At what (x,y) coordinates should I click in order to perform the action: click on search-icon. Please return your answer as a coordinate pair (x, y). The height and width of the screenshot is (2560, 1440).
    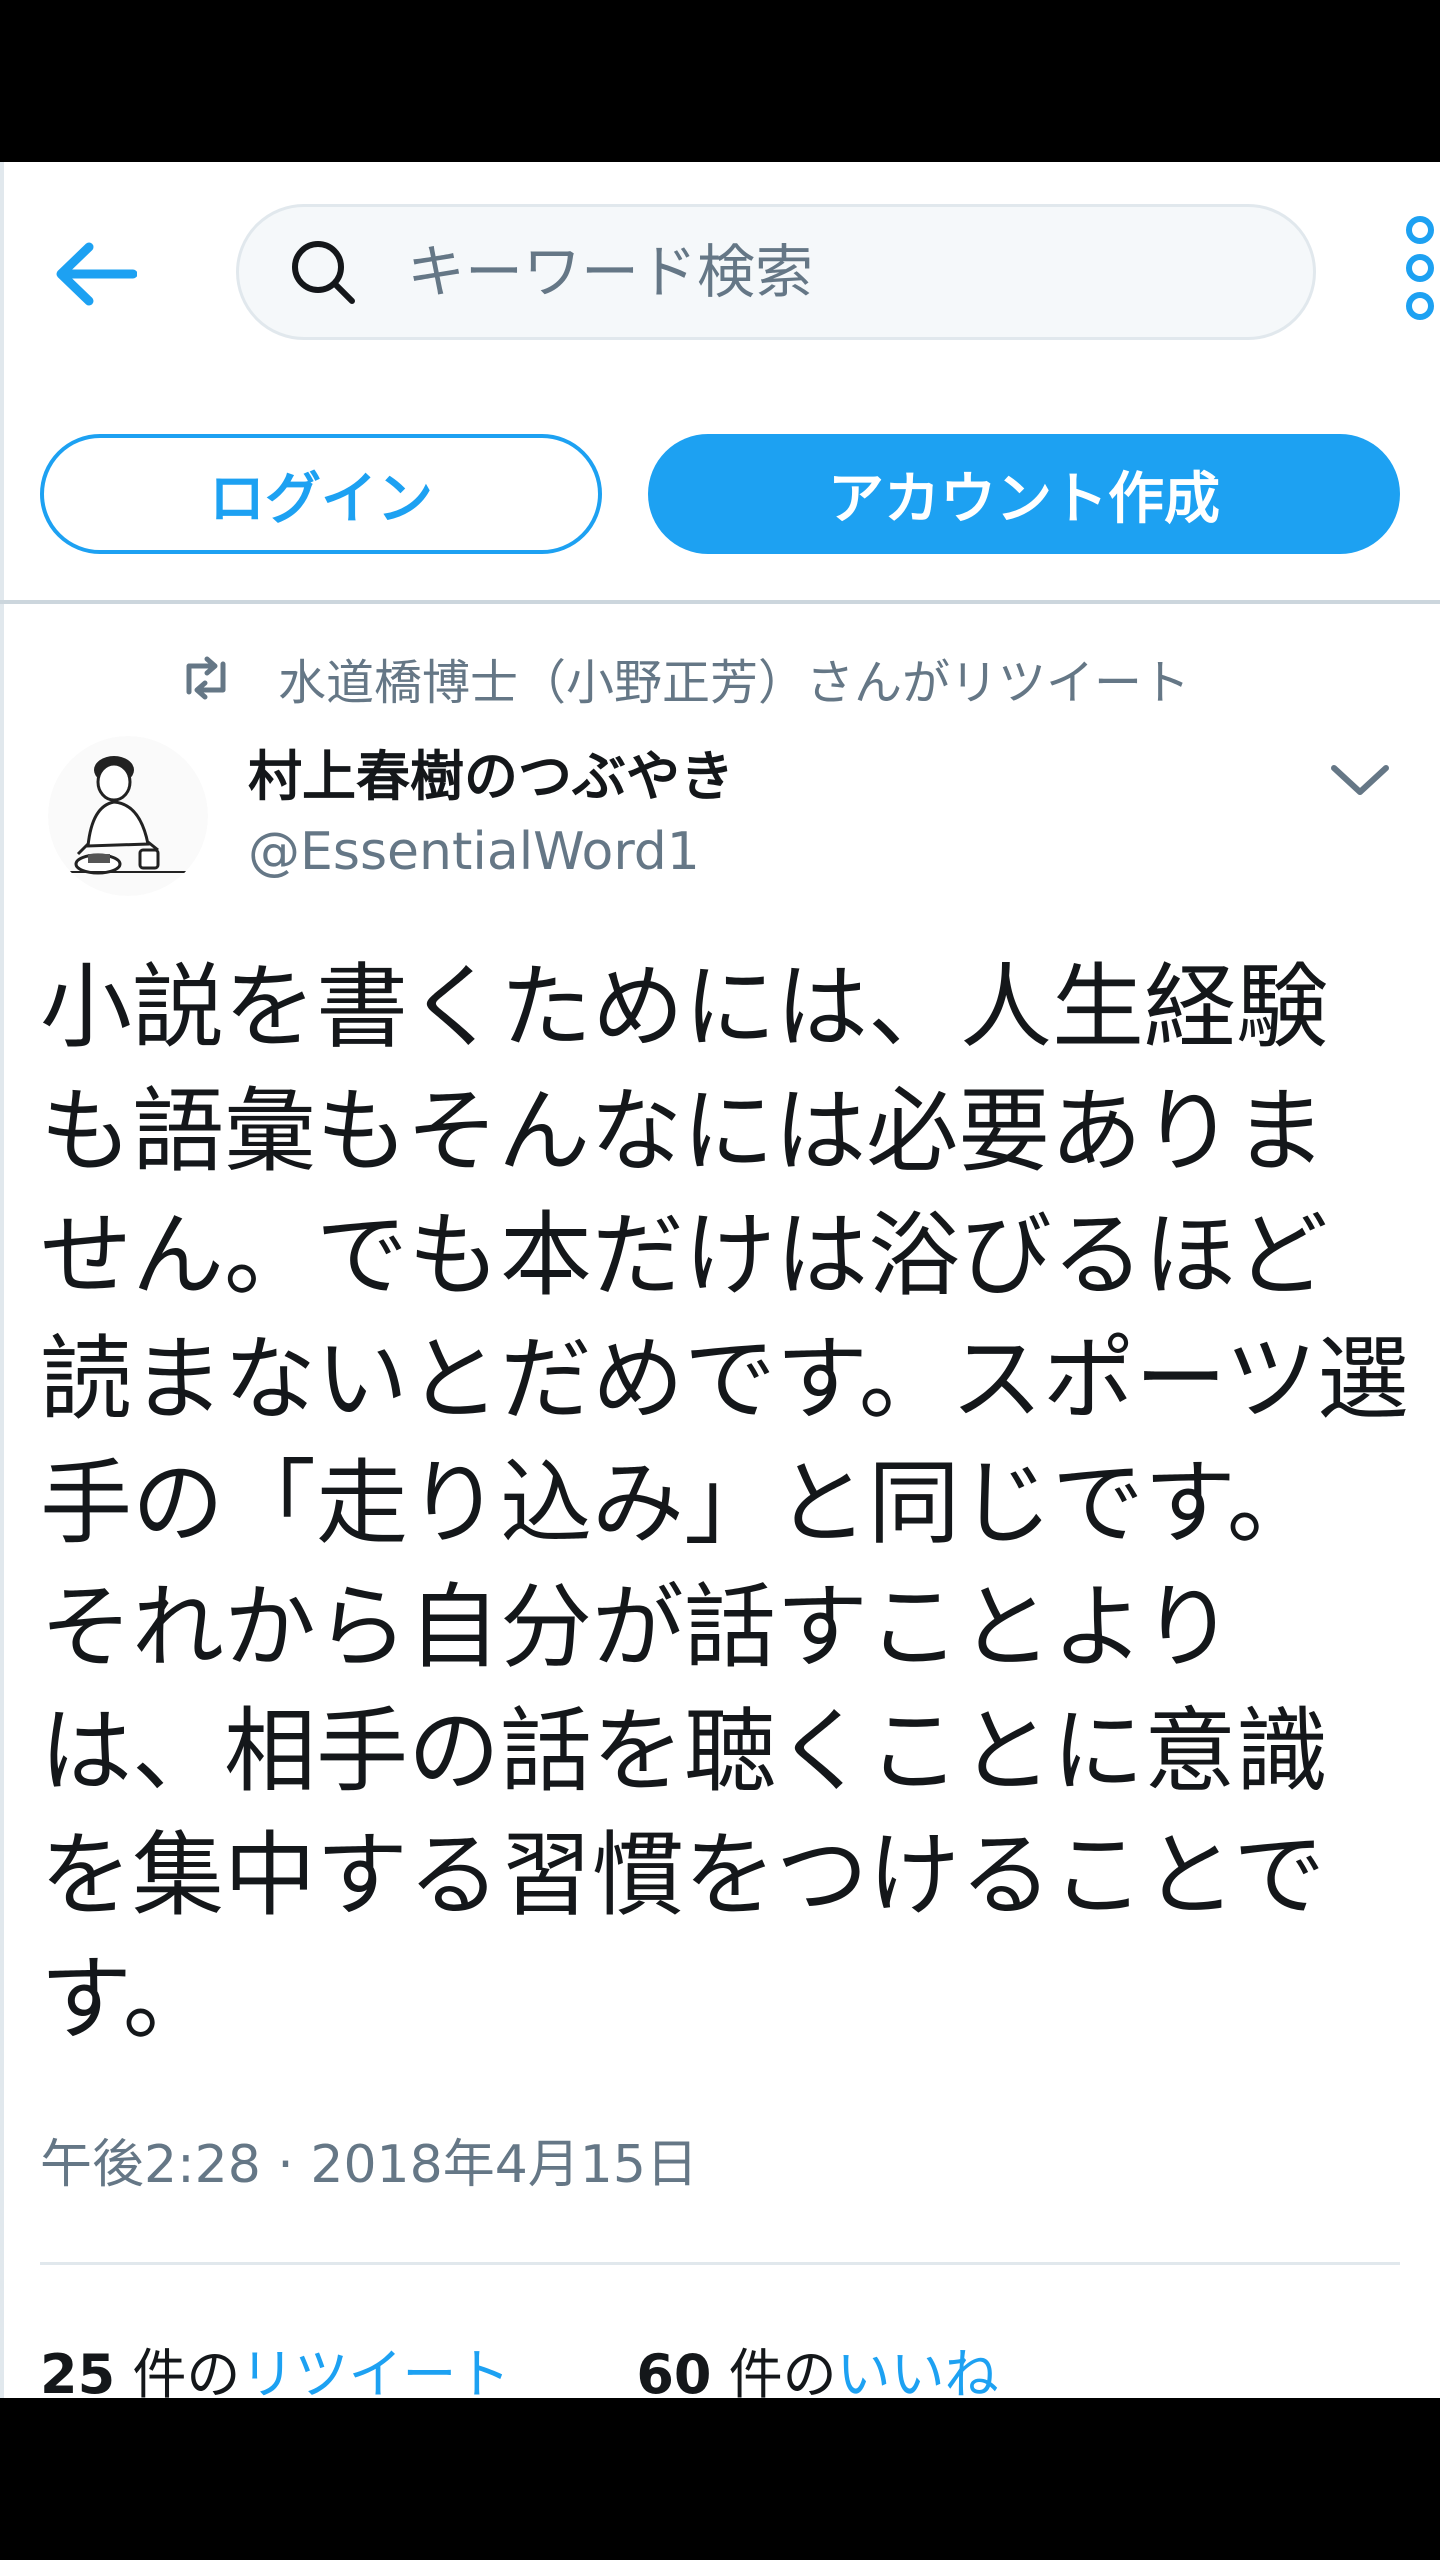
    Looking at the image, I should click on (323, 272).